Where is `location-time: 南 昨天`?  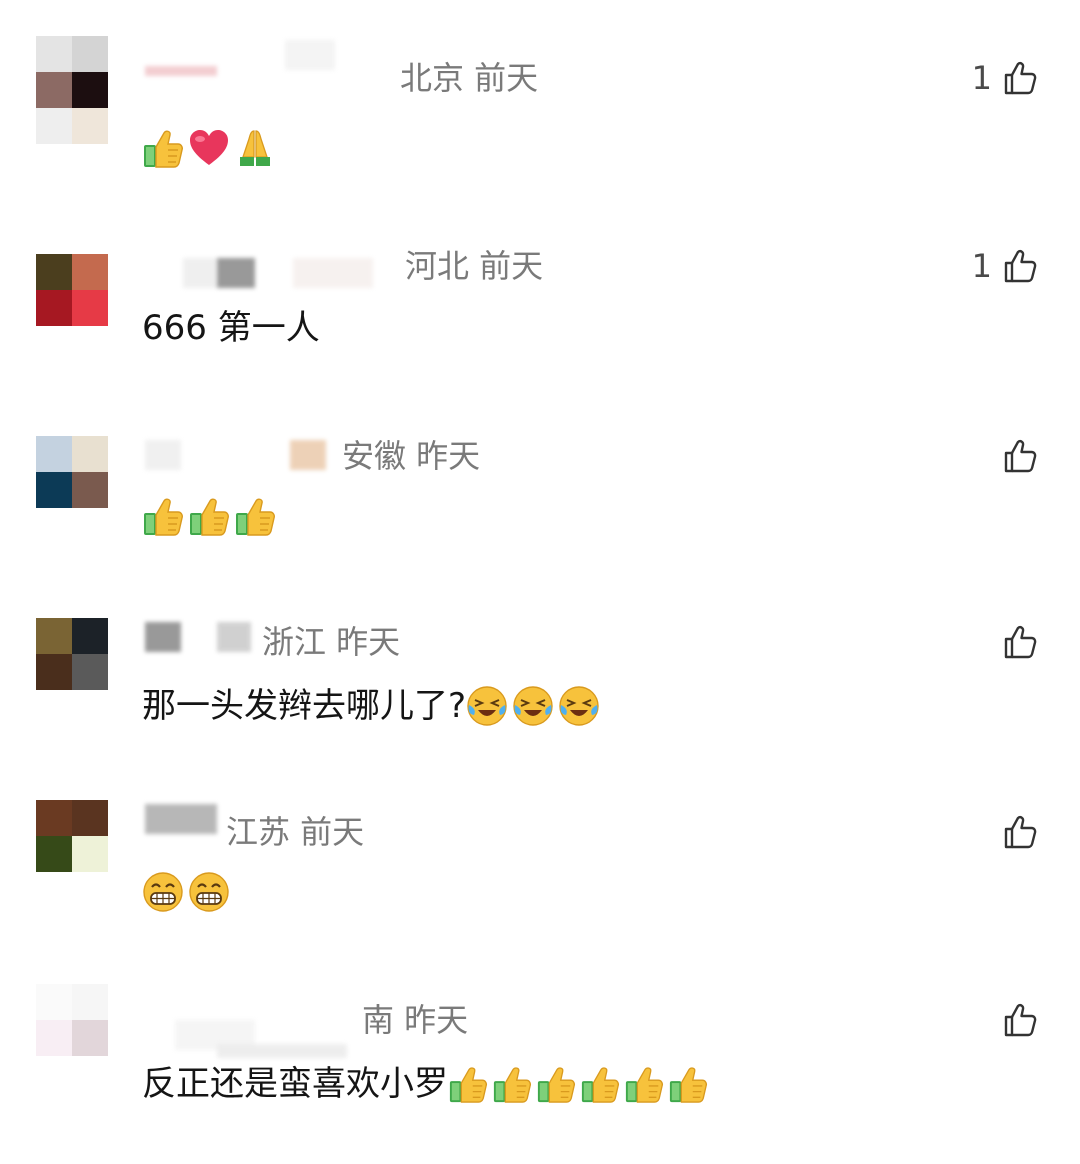 location-time: 南 昨天 is located at coordinates (415, 1020).